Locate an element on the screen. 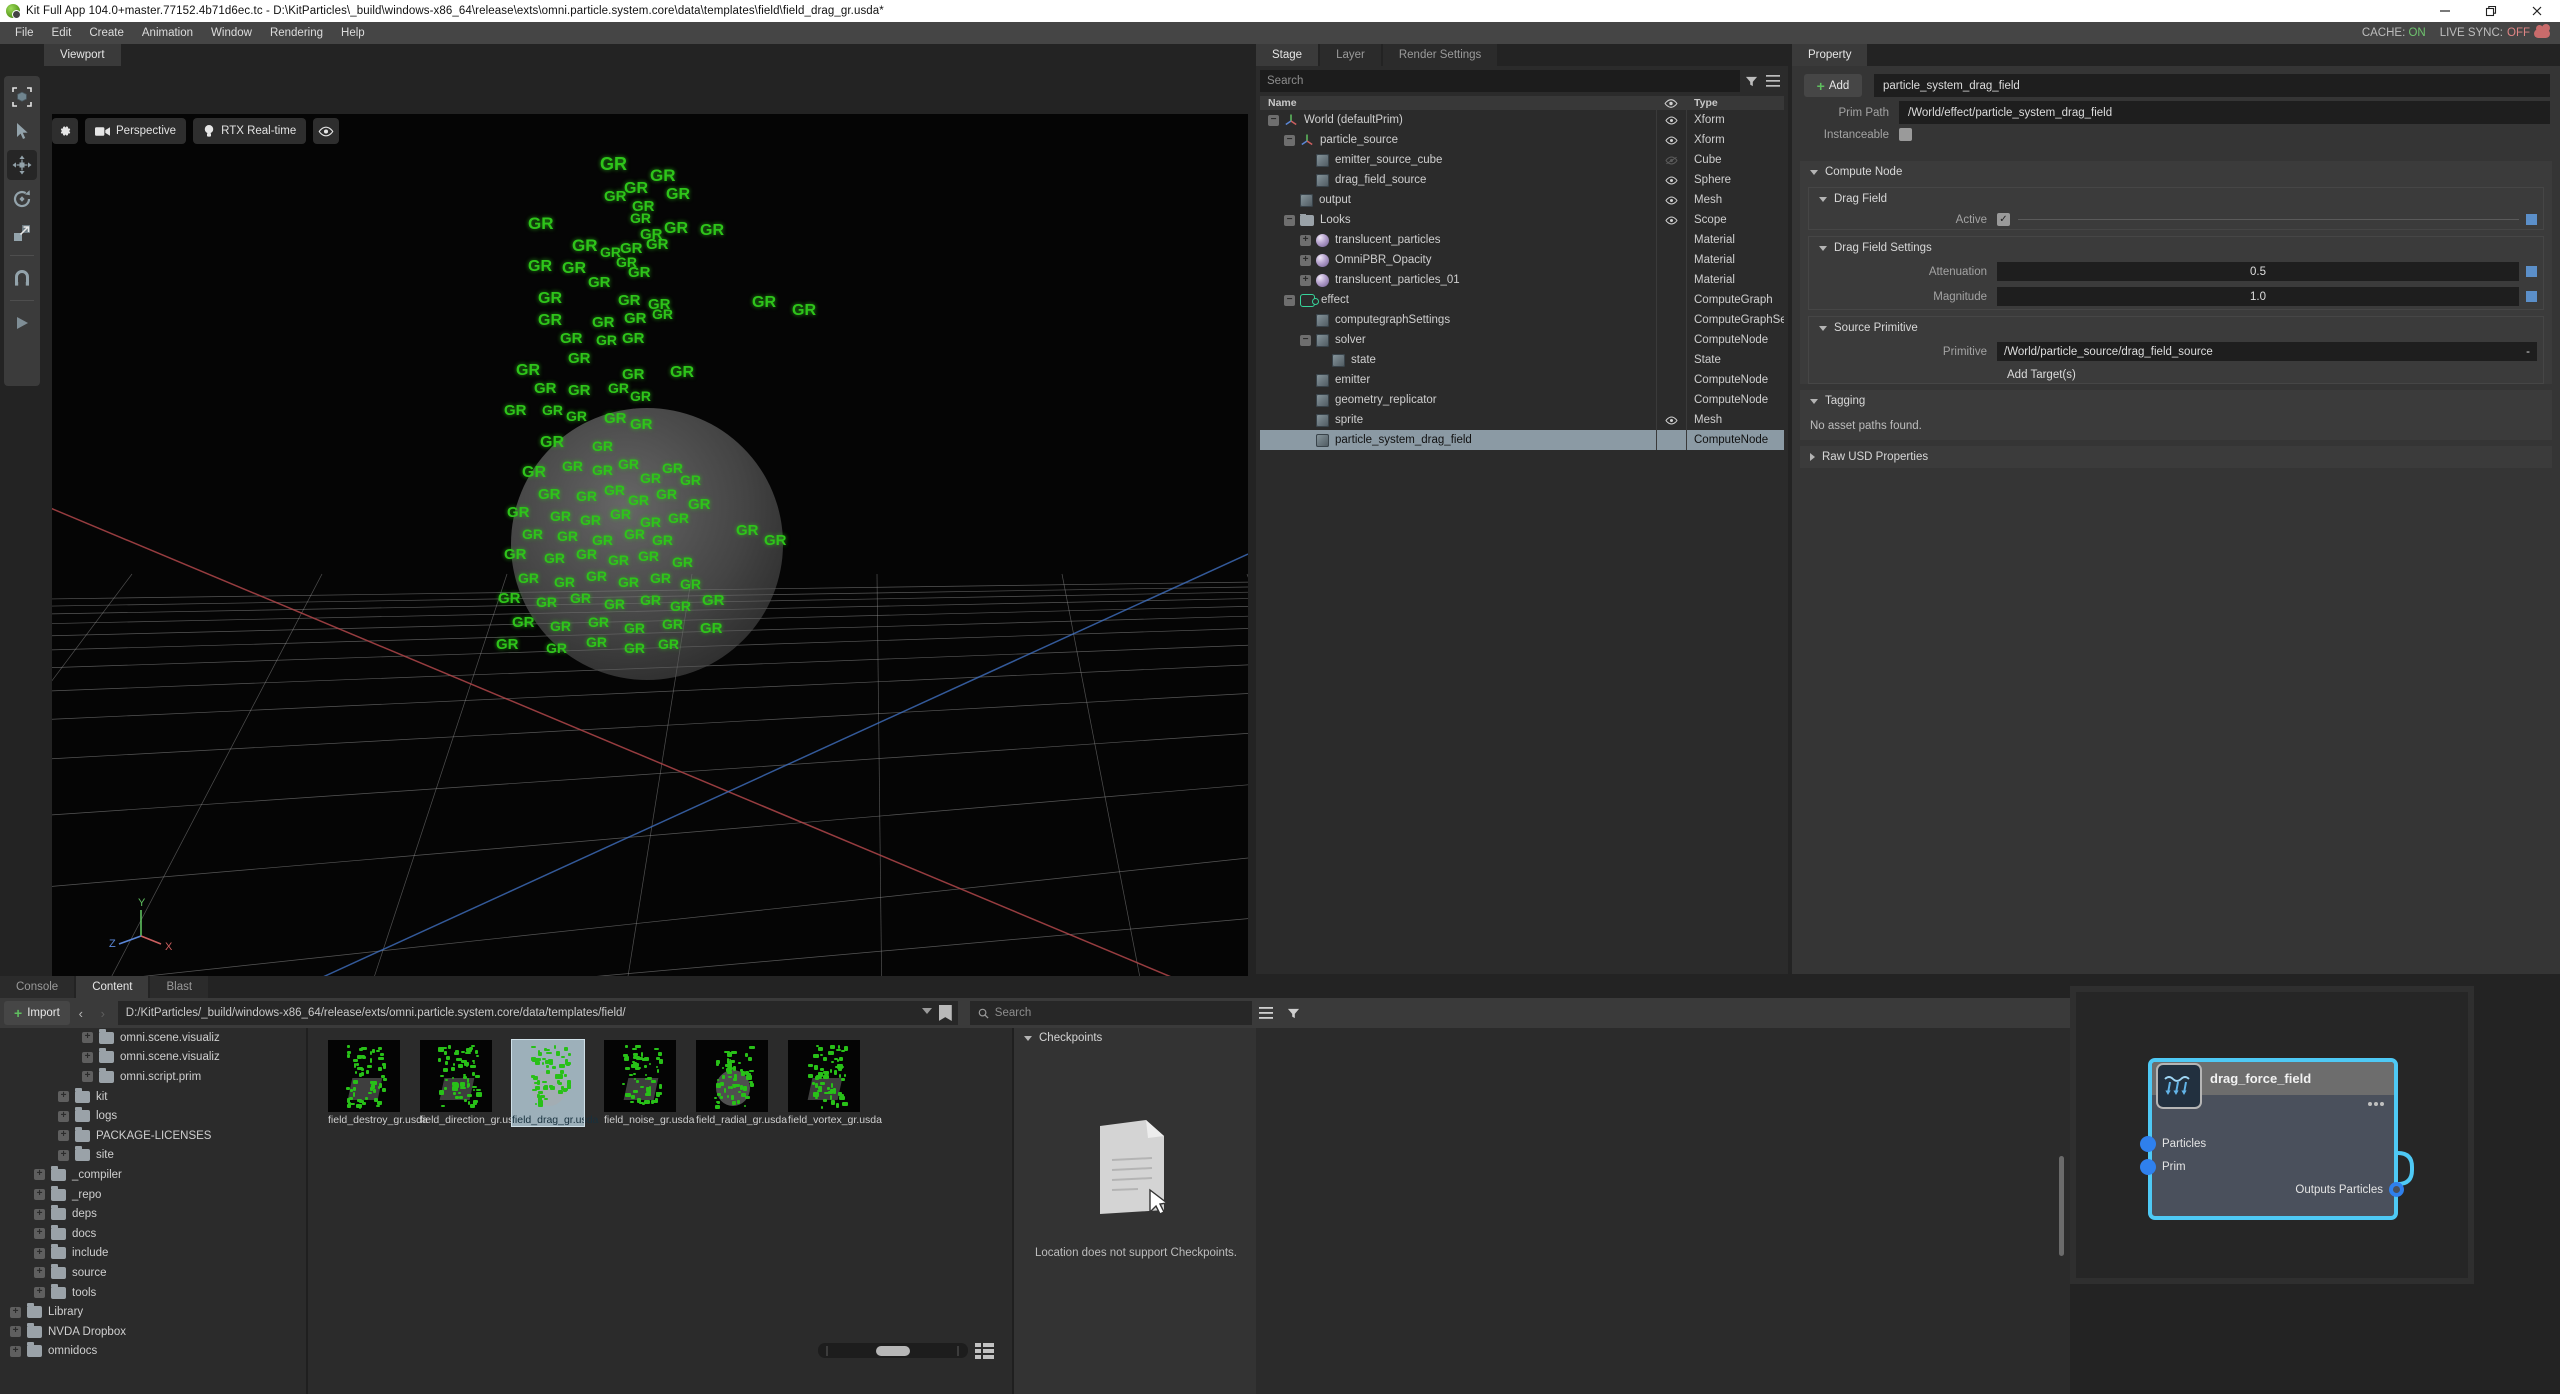 This screenshot has height=1394, width=2560. folder-item-logs: + logs is located at coordinates (154, 1116).